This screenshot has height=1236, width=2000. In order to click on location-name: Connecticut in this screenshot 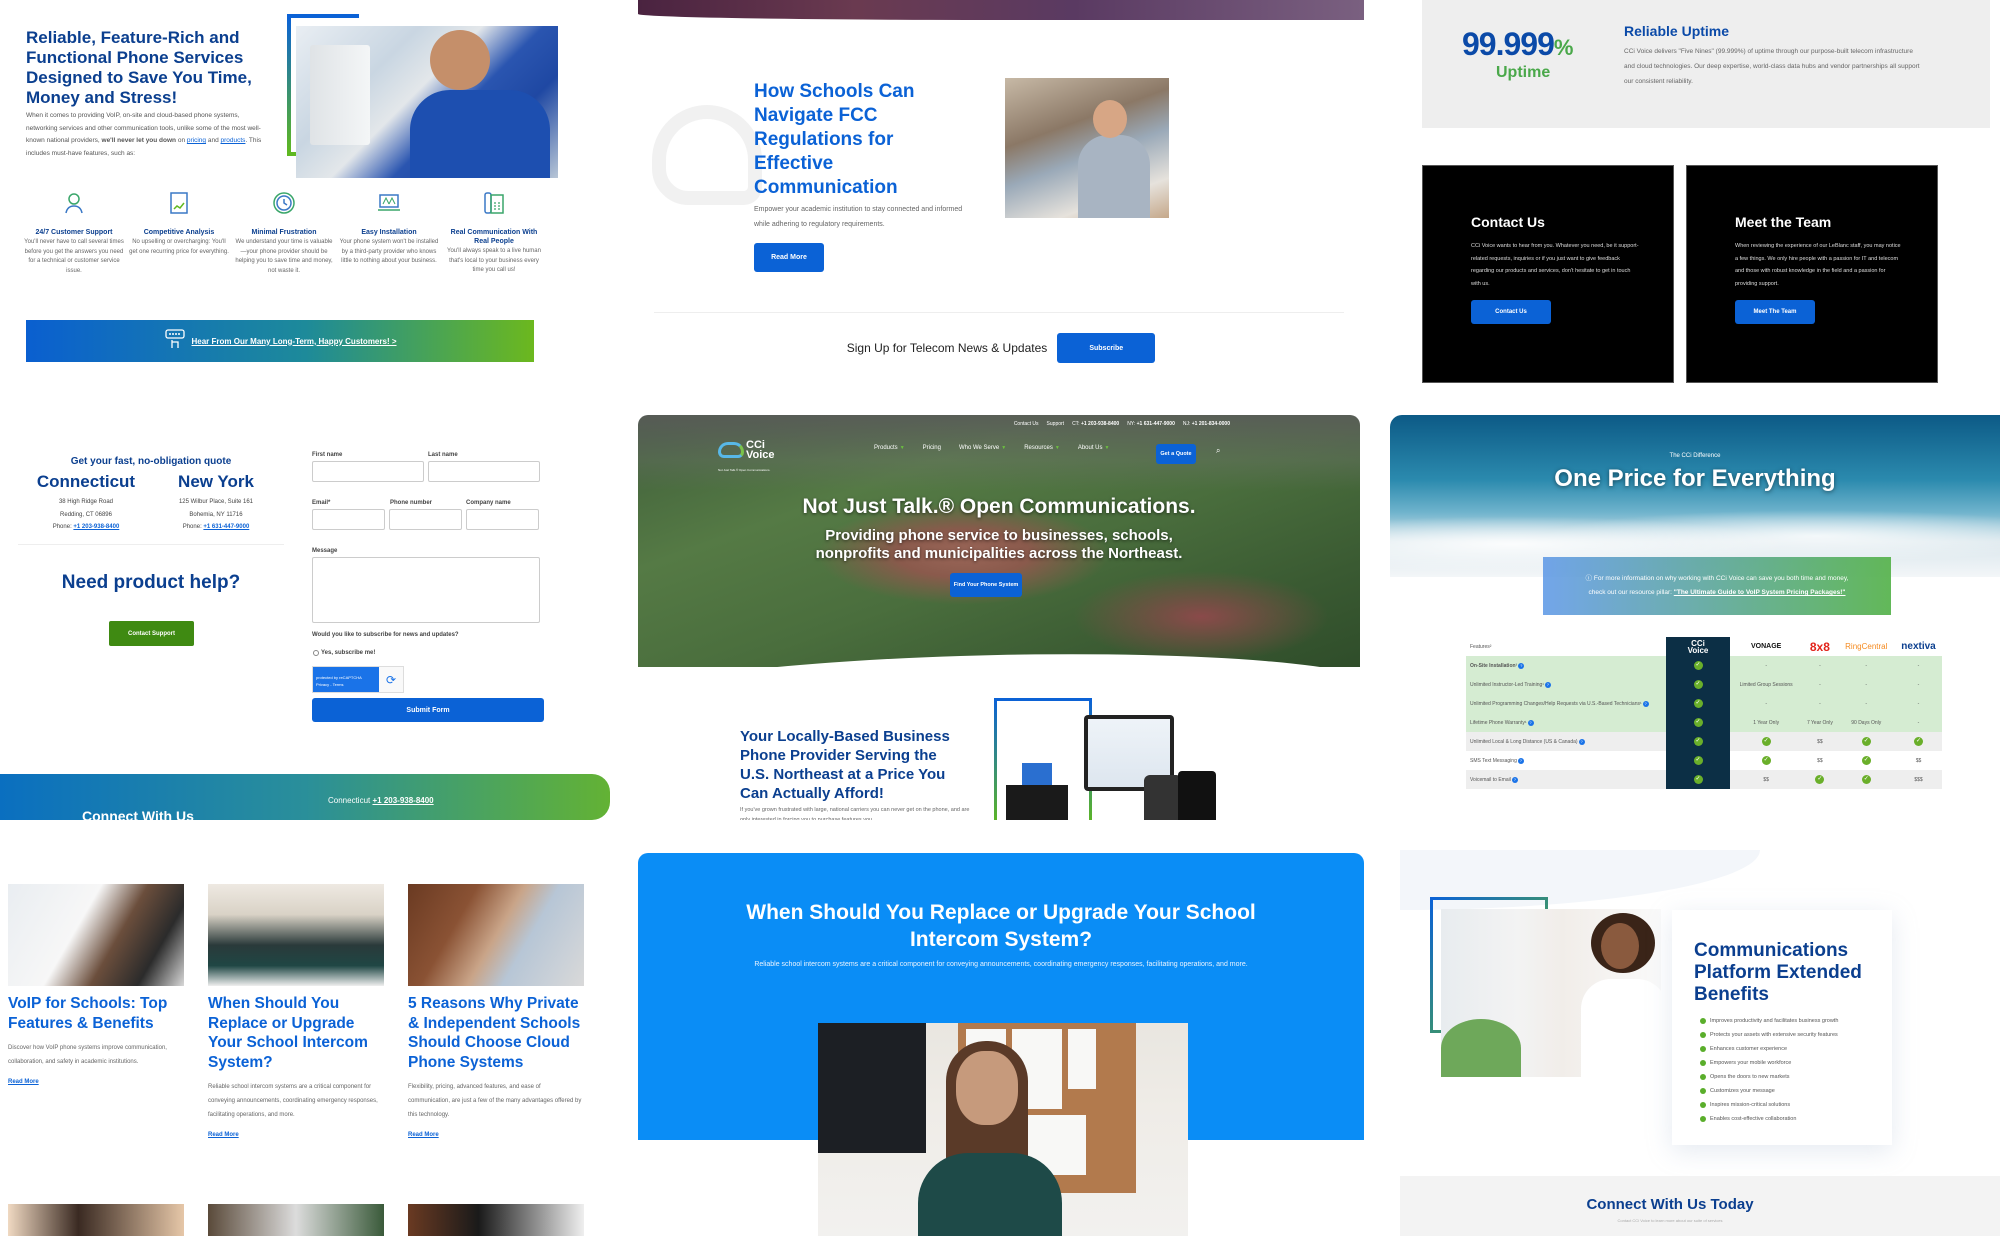, I will do `click(86, 481)`.